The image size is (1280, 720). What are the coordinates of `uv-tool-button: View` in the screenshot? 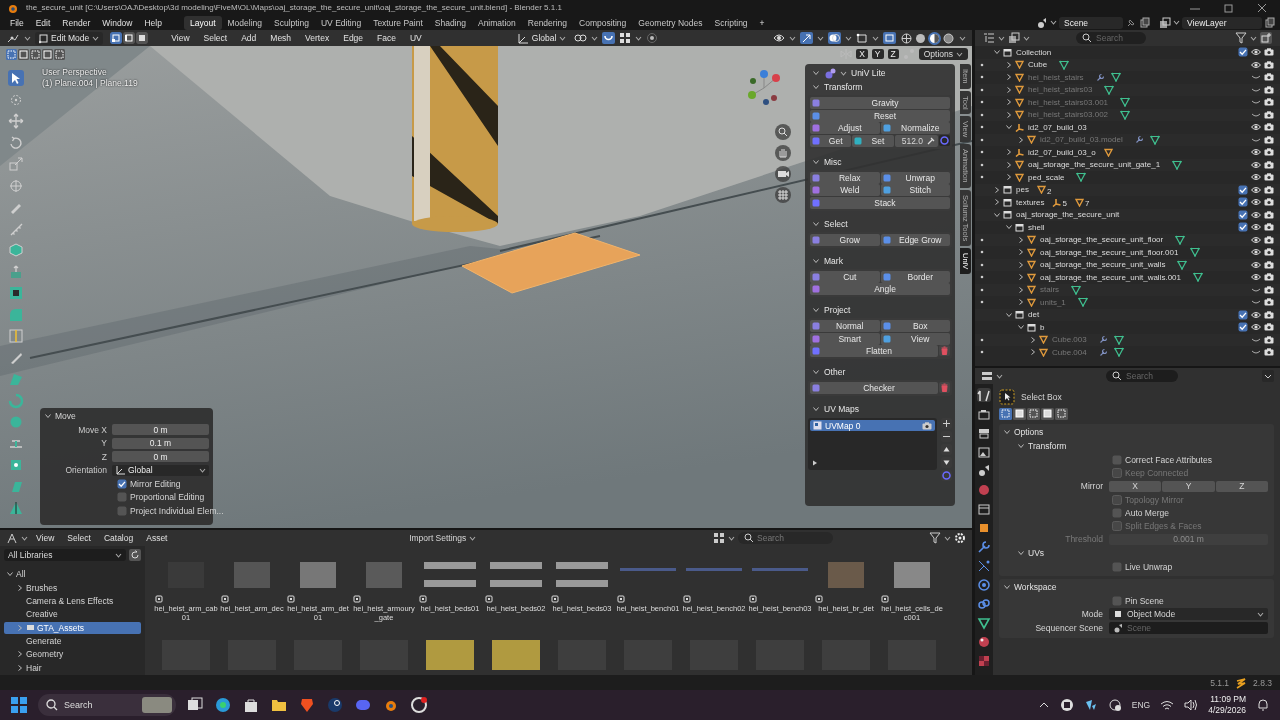 It's located at (915, 338).